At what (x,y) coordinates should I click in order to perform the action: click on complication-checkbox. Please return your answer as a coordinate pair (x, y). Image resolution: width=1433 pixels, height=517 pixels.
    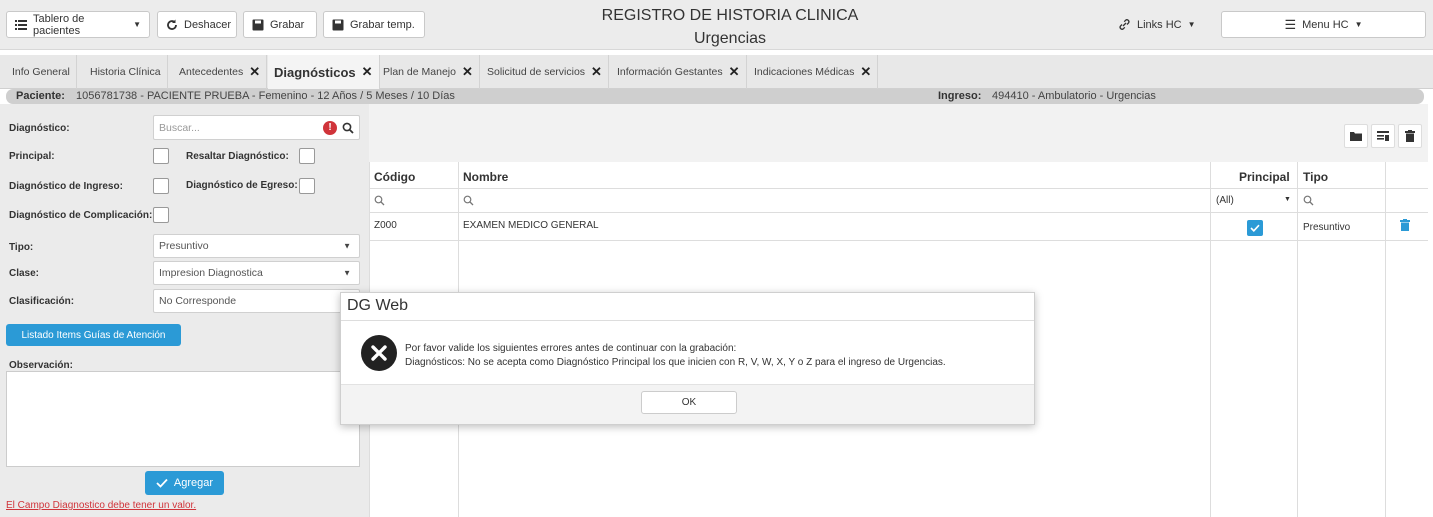
    Looking at the image, I should click on (161, 215).